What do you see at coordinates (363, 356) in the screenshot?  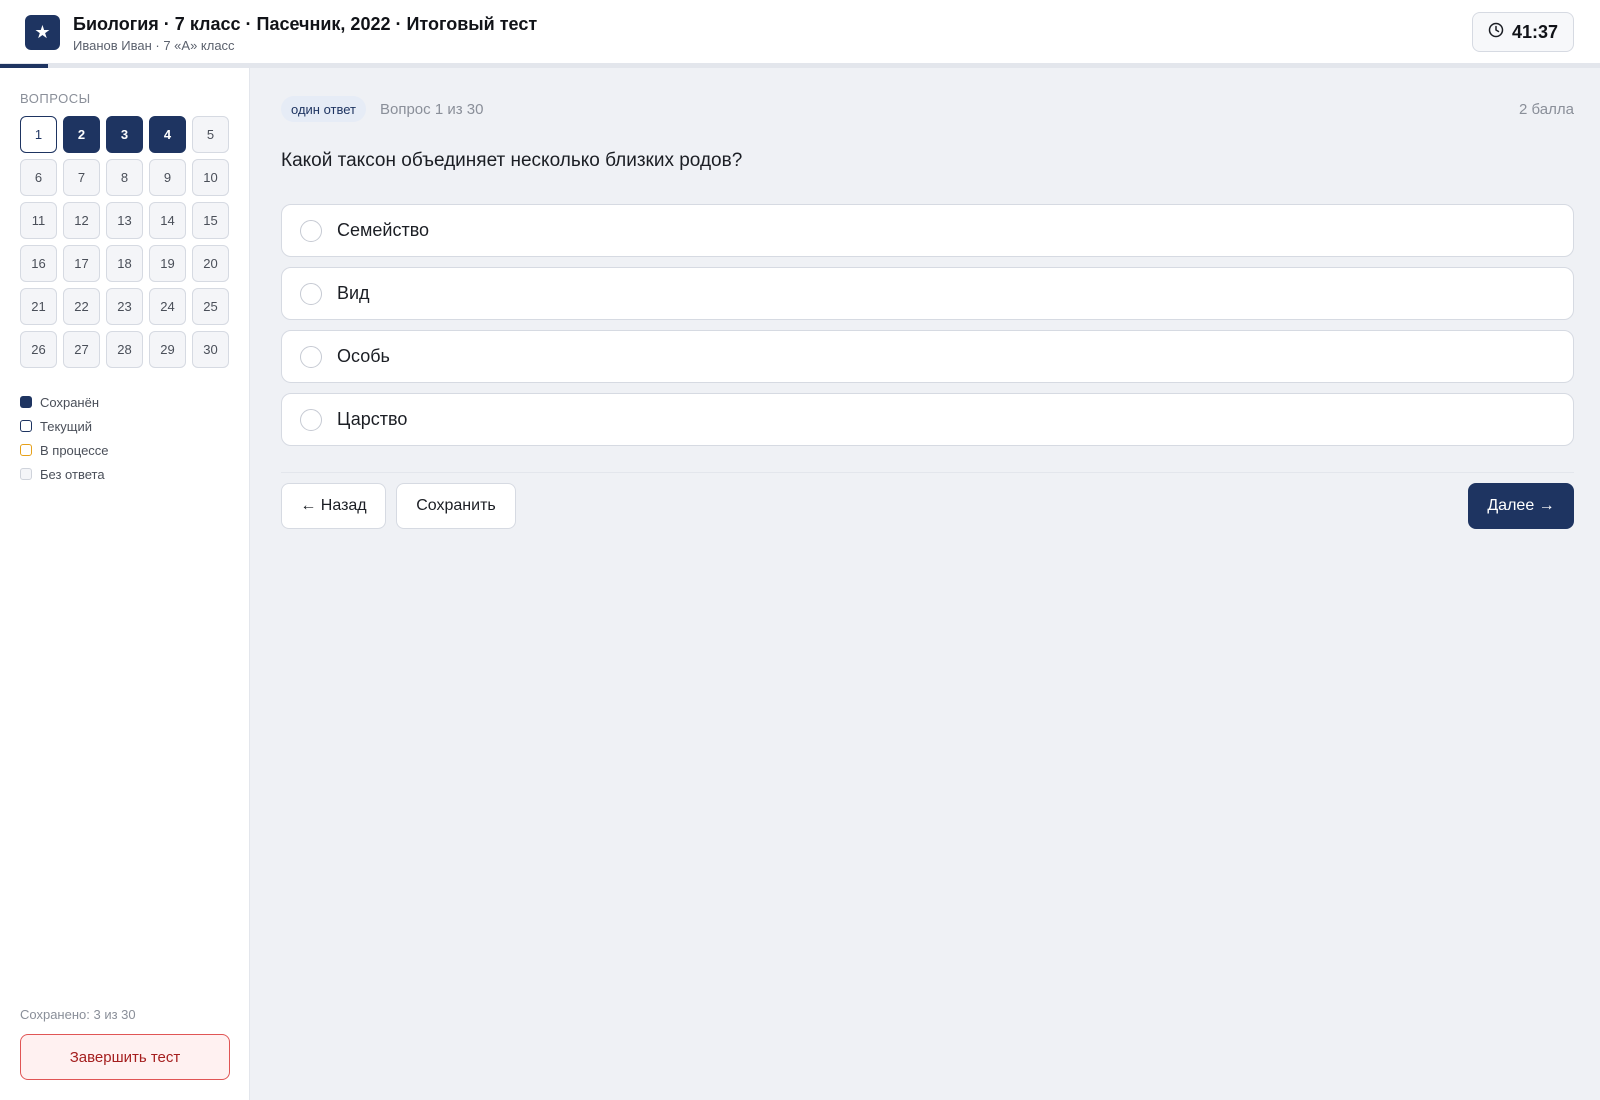 I see `option-label: Особь` at bounding box center [363, 356].